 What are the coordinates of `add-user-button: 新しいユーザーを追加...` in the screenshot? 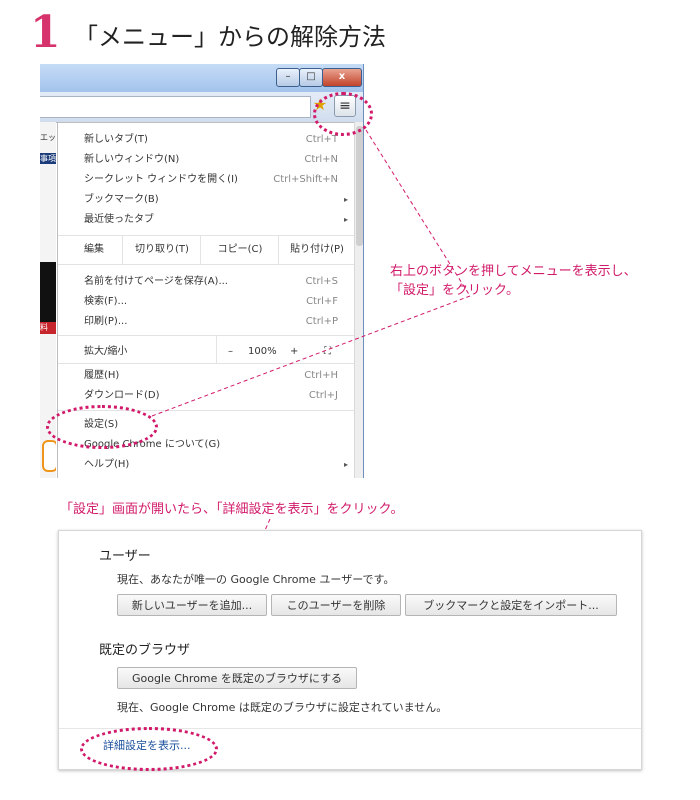 It's located at (192, 605).